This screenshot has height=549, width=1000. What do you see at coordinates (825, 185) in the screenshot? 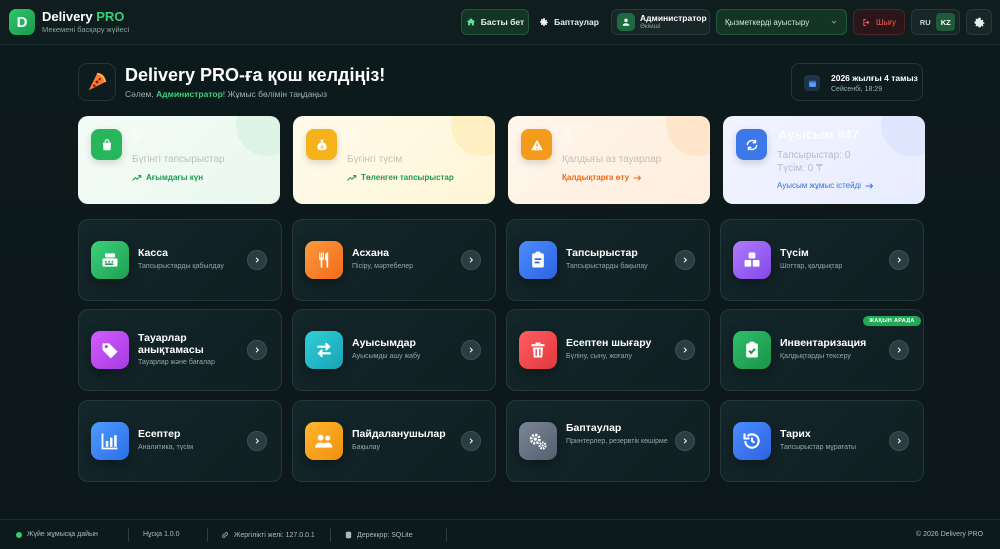
I see `stat-link-shift: Ауысым жұмыс істейді` at bounding box center [825, 185].